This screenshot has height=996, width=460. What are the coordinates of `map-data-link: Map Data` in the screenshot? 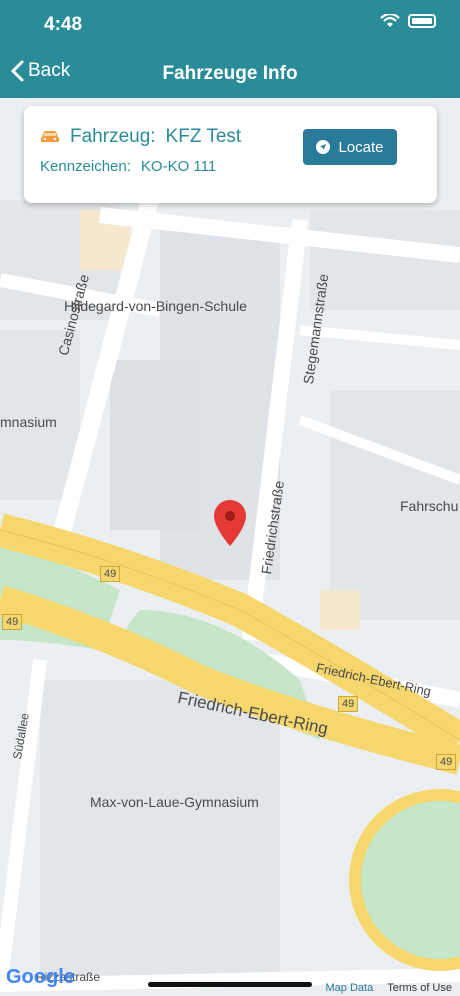 It's located at (350, 988).